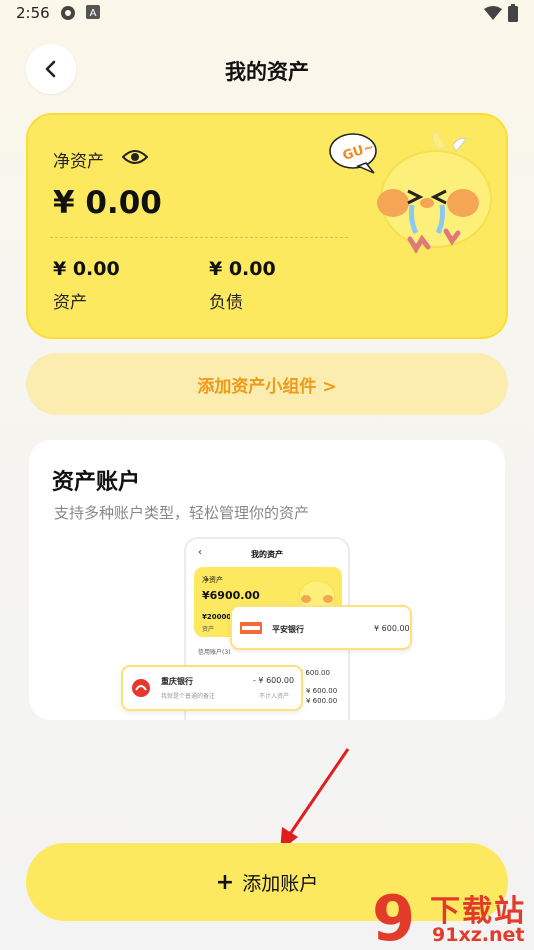  I want to click on preview-sub-value: ¥20000, so click(217, 617).